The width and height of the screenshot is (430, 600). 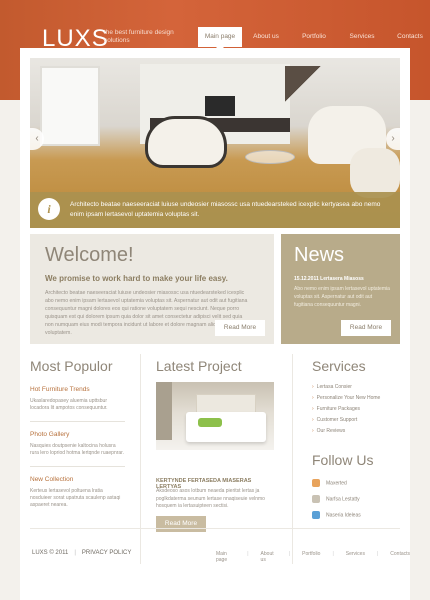 I want to click on footer-nav-main-page: Main page, so click(x=225, y=557).